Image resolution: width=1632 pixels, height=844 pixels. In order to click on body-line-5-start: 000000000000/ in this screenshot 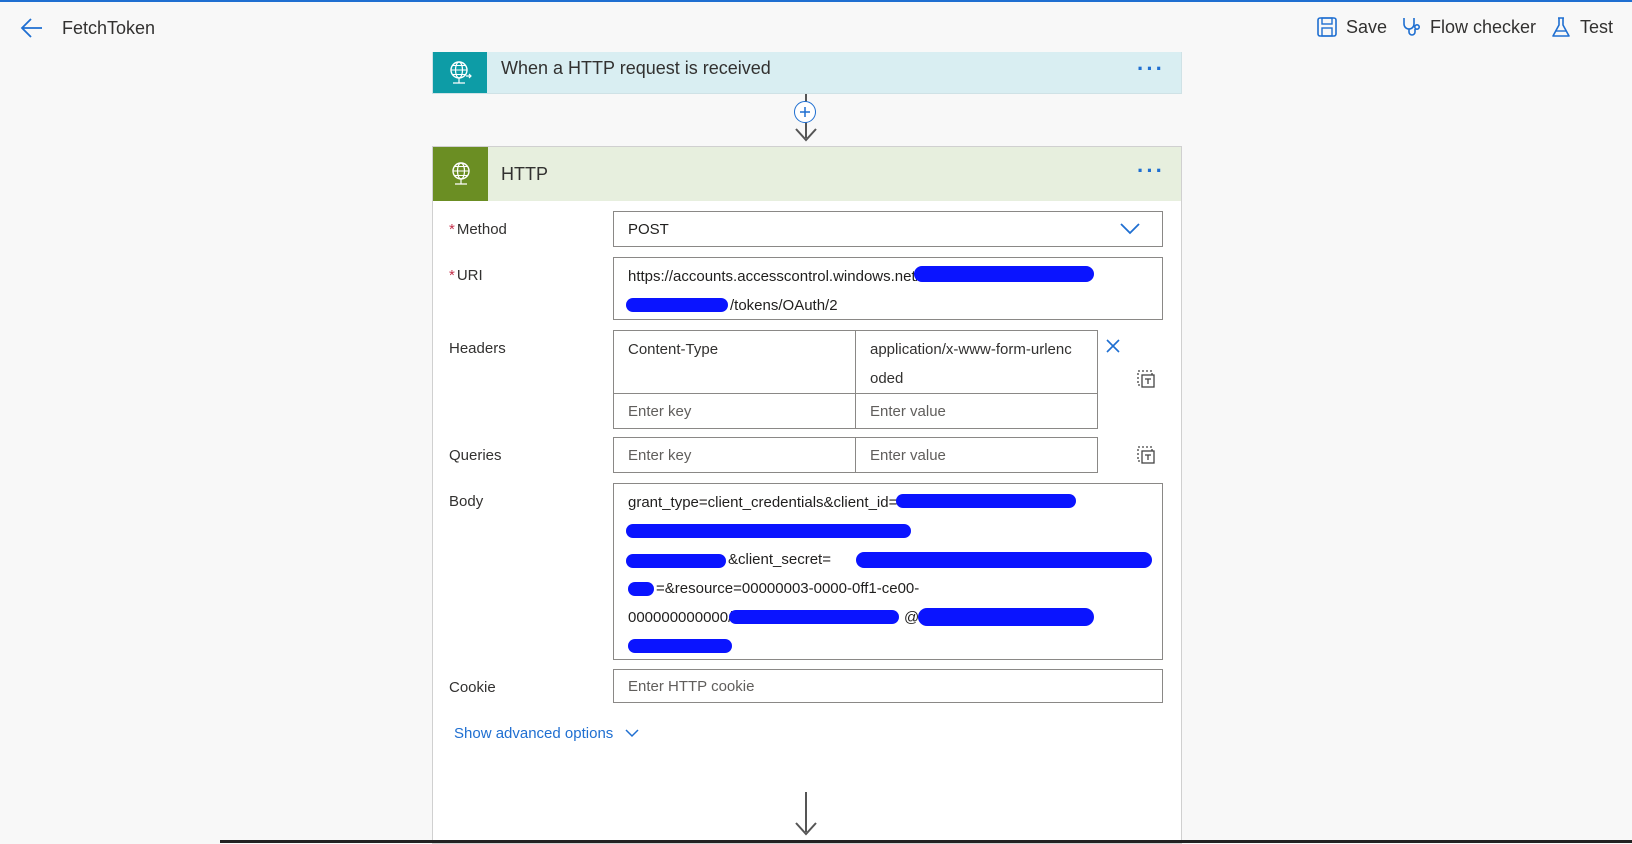, I will do `click(680, 617)`.